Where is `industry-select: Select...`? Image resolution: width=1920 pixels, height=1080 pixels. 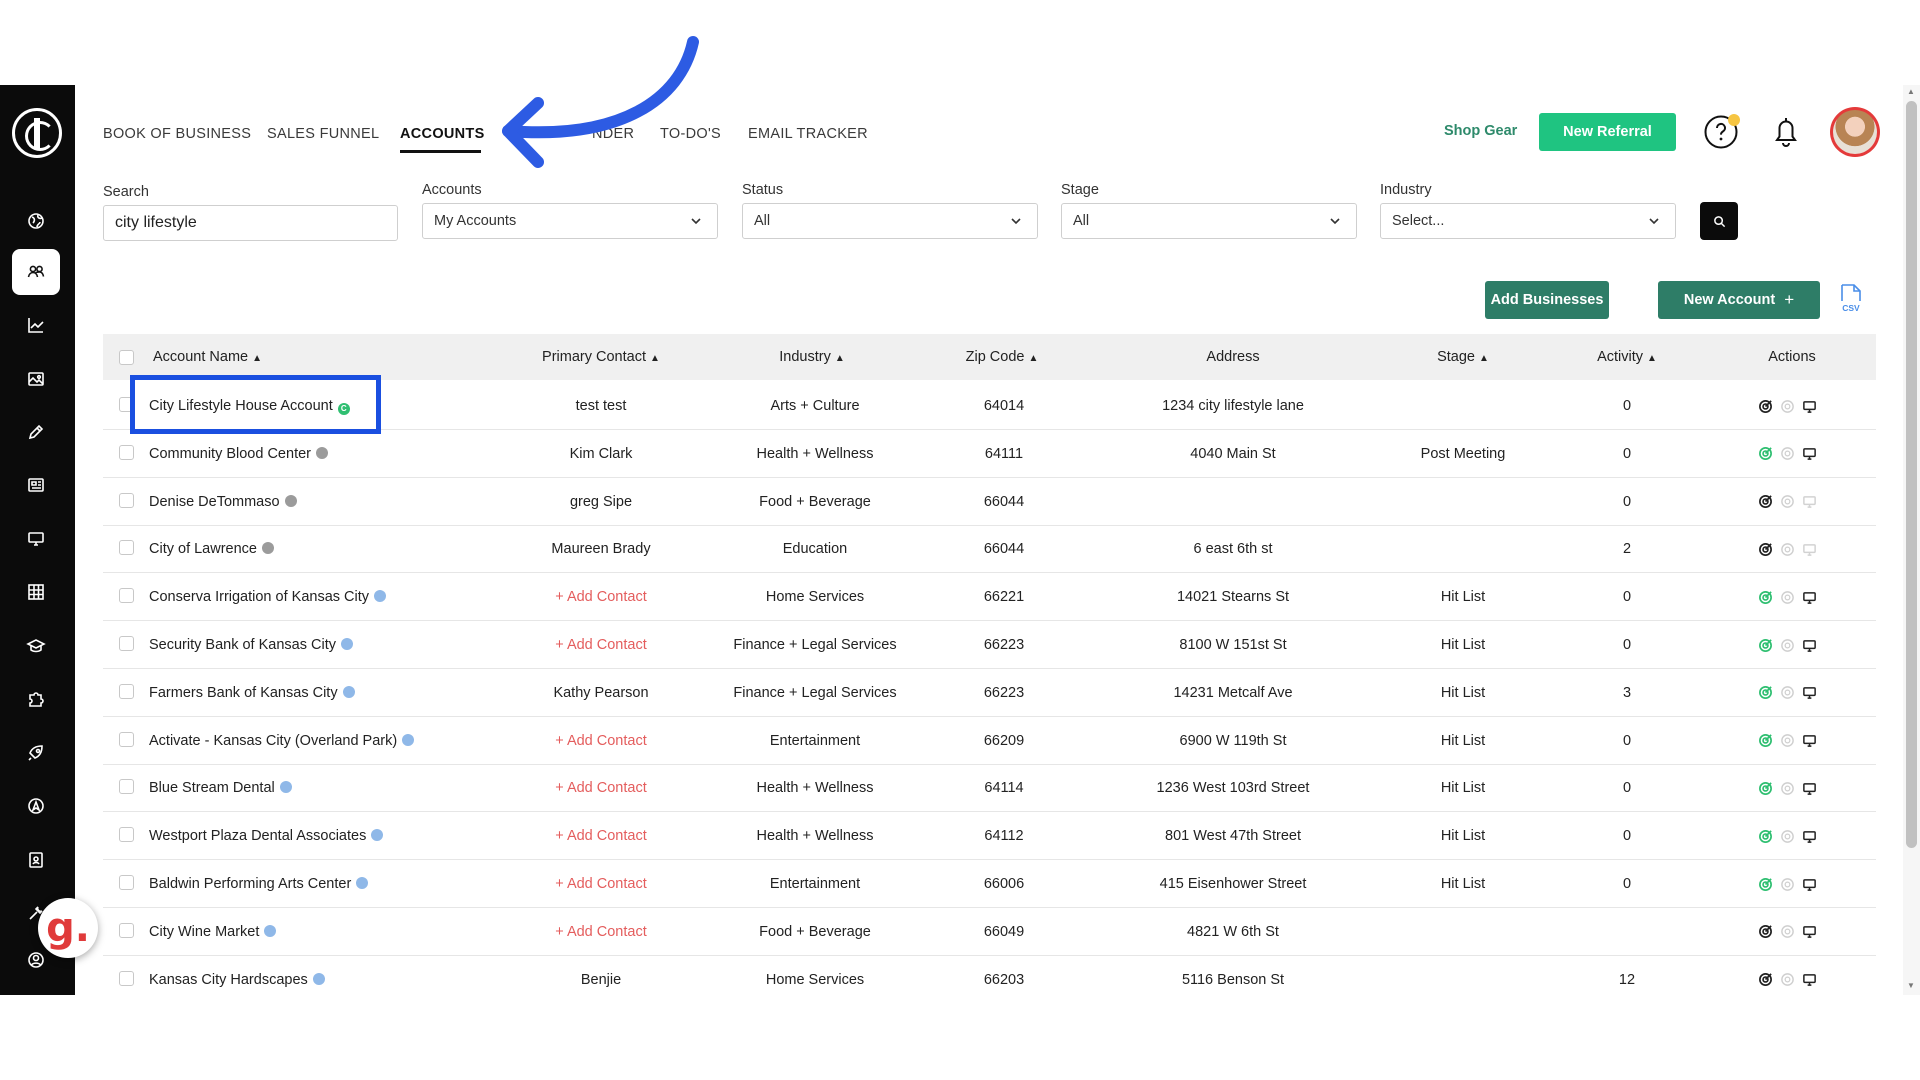 industry-select: Select... is located at coordinates (1528, 221).